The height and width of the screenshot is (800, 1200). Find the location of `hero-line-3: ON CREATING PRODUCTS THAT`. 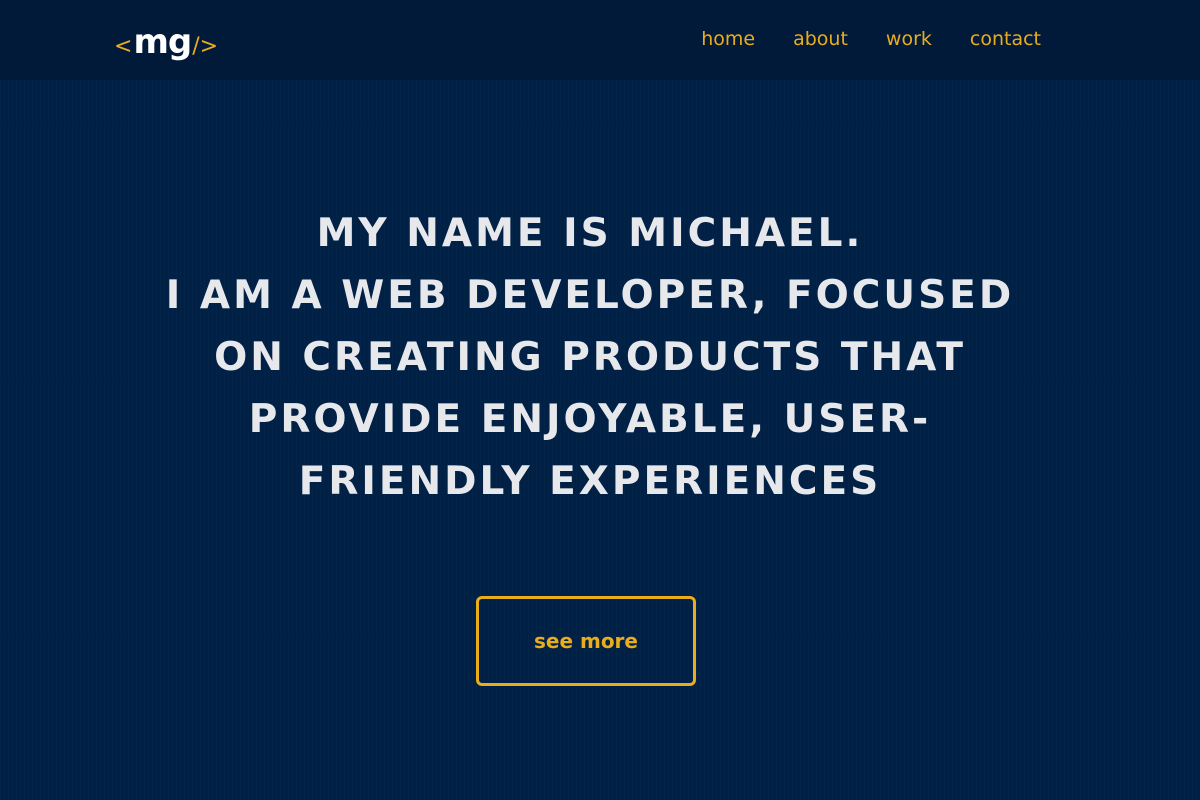

hero-line-3: ON CREATING PRODUCTS THAT is located at coordinates (590, 357).